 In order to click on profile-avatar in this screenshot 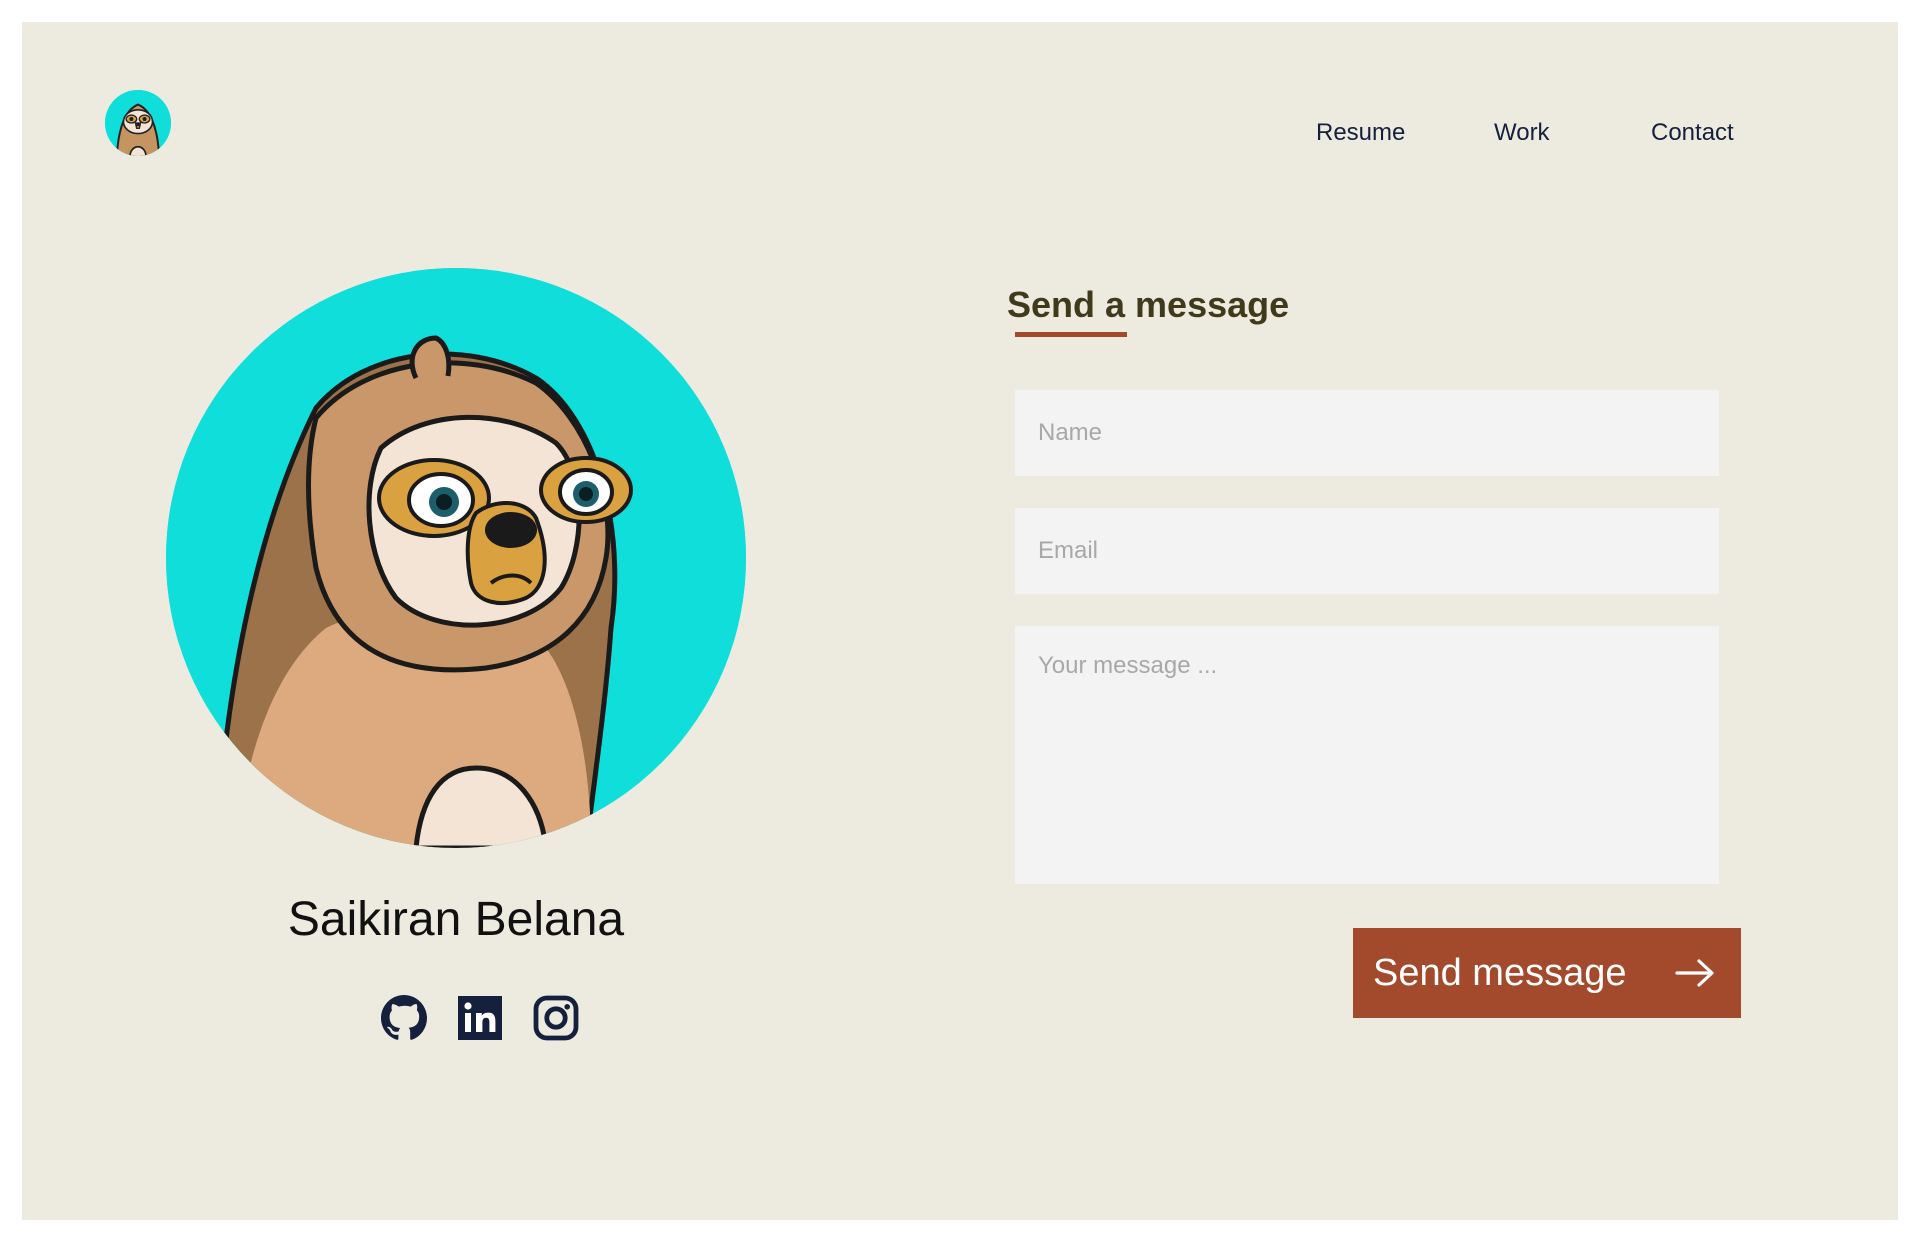, I will do `click(456, 558)`.